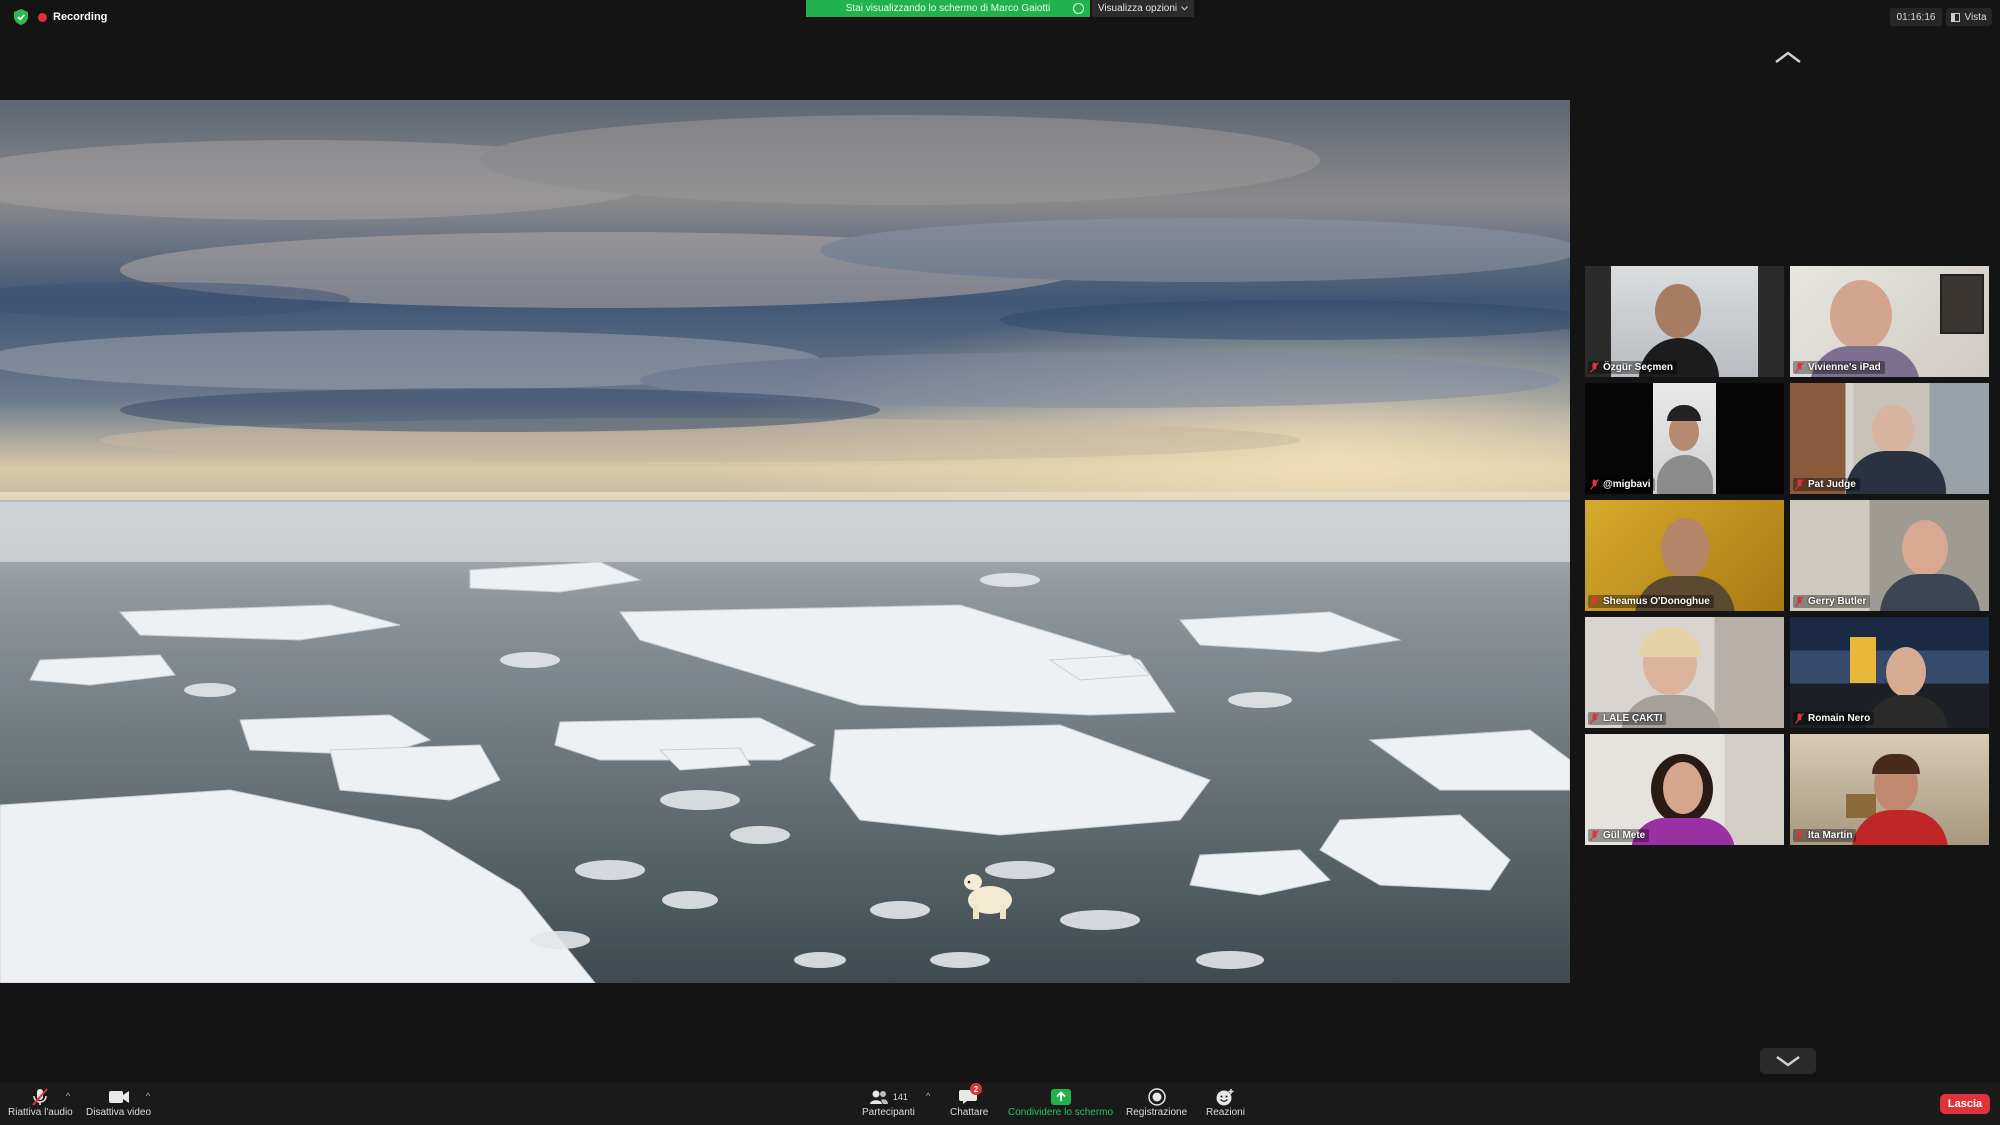 This screenshot has height=1125, width=2000. I want to click on participant-name: Romain Nero, so click(1839, 718).